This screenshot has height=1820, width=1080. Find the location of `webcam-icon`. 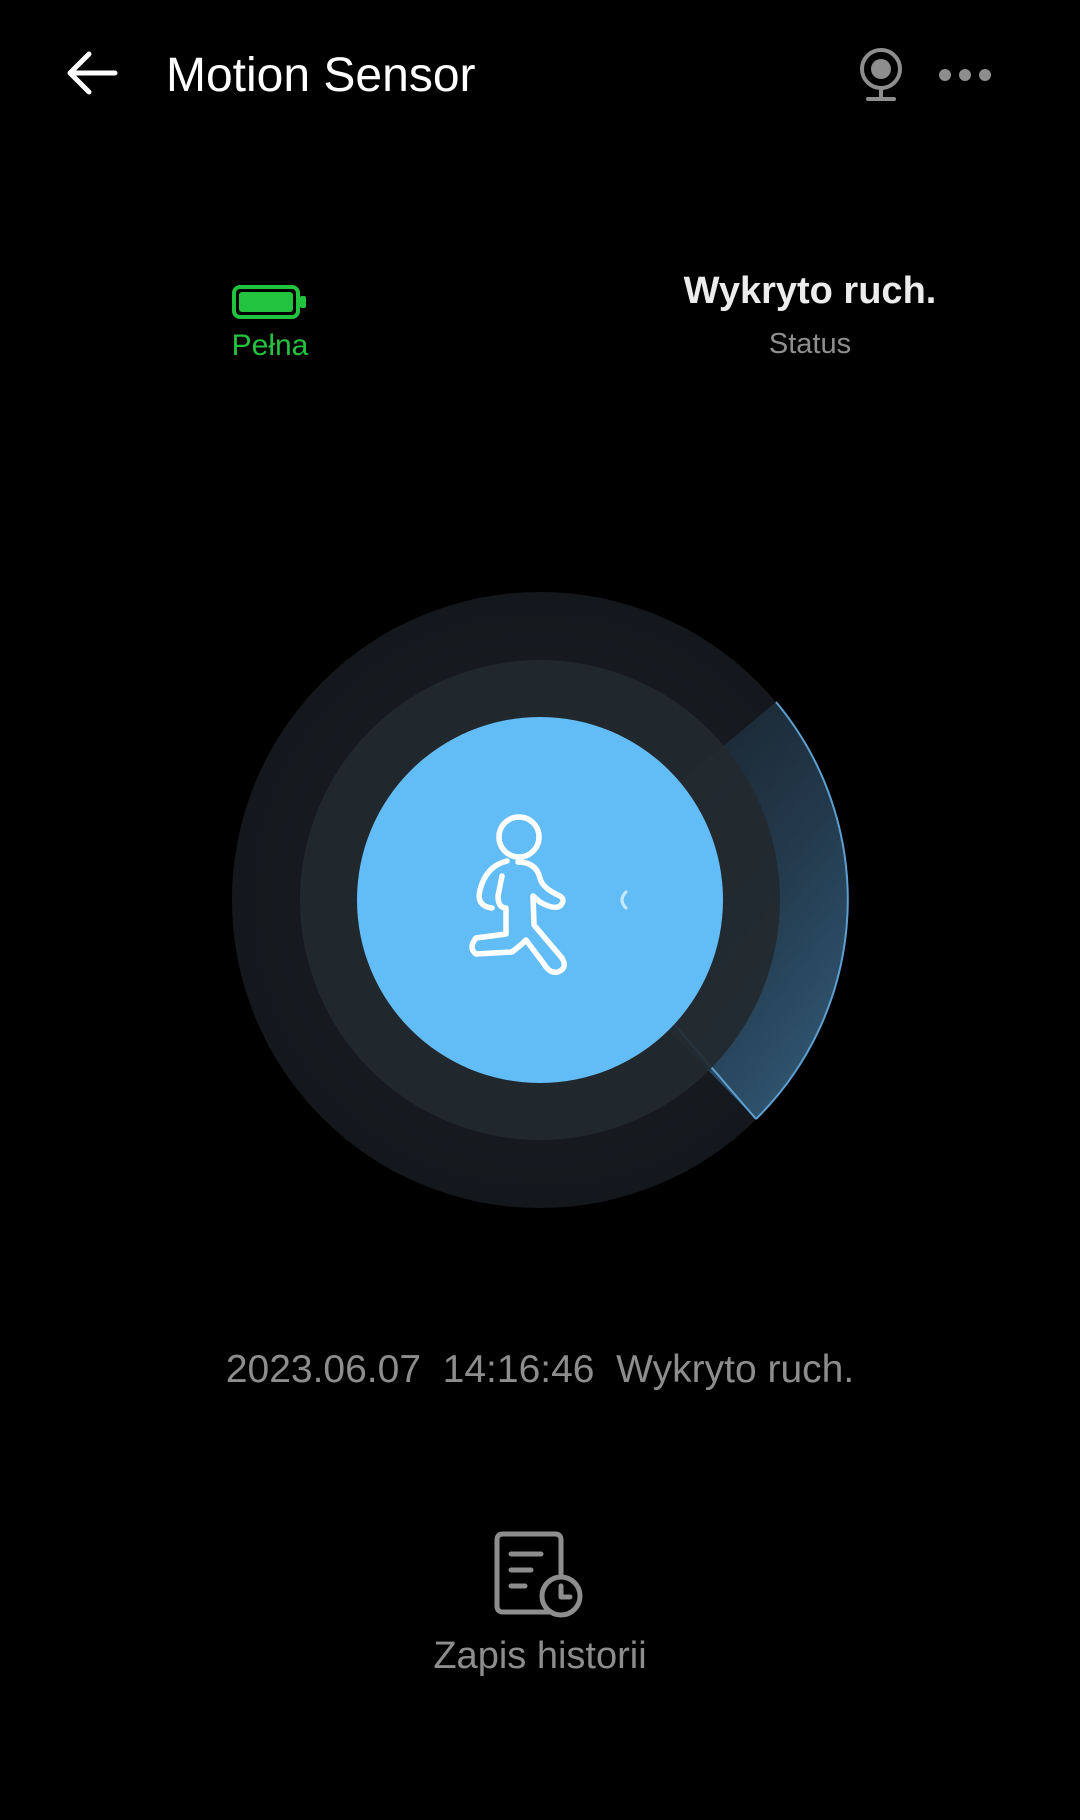

webcam-icon is located at coordinates (881, 77).